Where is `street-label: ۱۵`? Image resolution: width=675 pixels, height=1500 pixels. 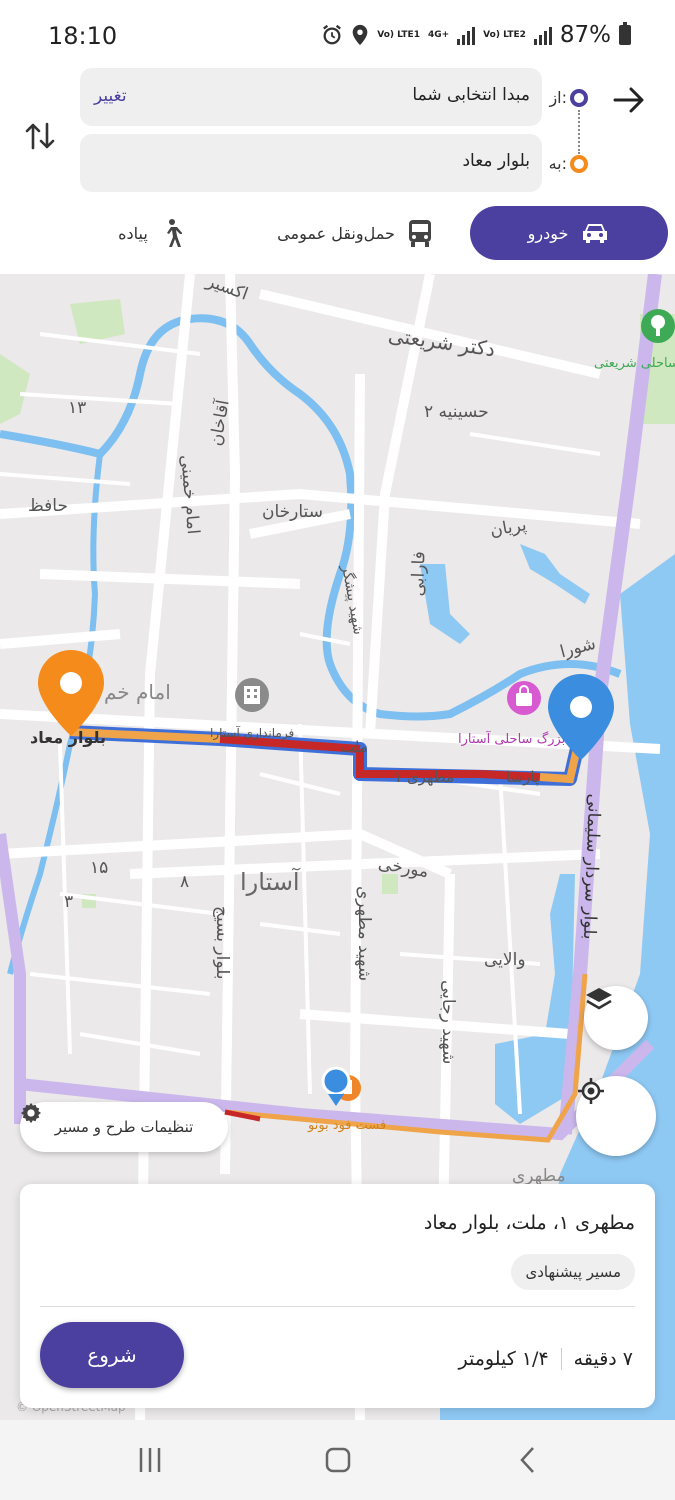
street-label: ۱۵ is located at coordinates (99, 868).